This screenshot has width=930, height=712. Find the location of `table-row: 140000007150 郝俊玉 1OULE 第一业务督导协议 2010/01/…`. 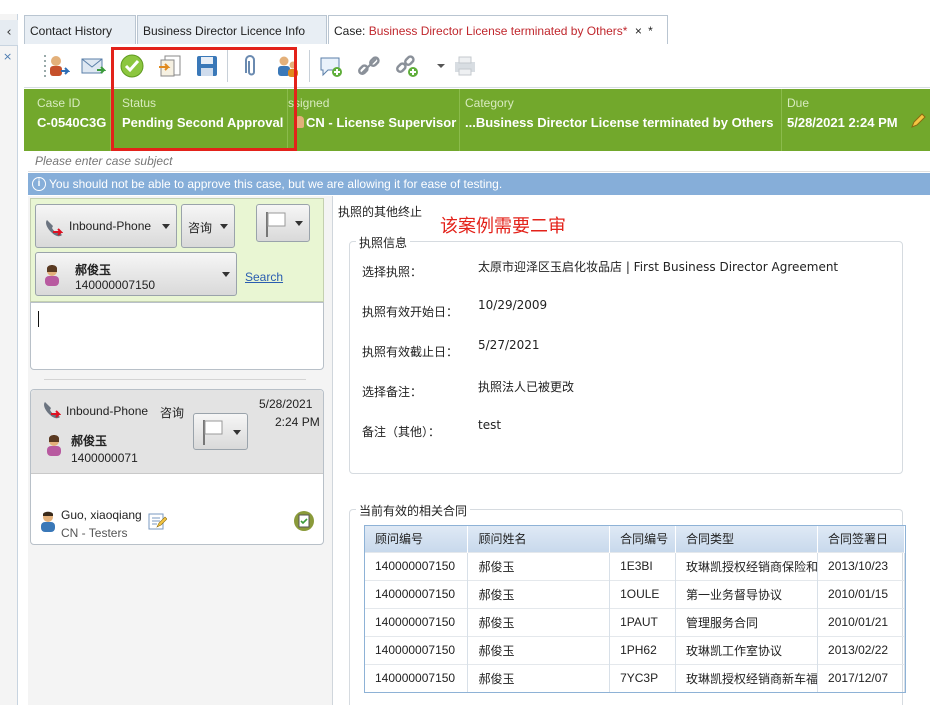

table-row: 140000007150 郝俊玉 1OULE 第一业务督导协议 2010/01/… is located at coordinates (635, 593).